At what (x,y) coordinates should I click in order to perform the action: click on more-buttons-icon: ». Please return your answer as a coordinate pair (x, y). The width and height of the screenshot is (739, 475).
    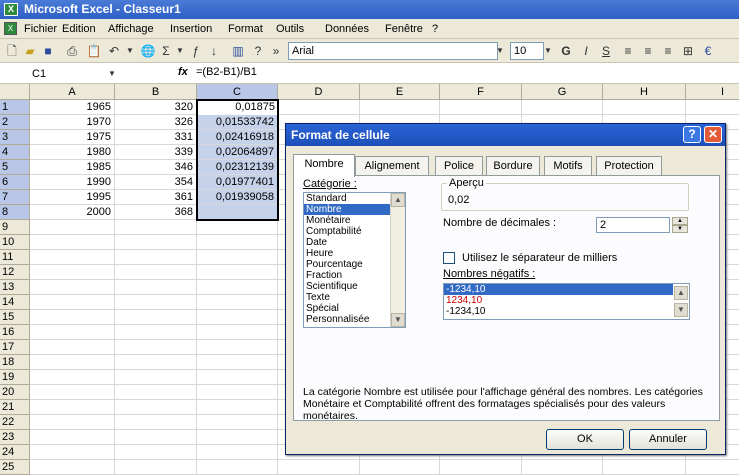
    Looking at the image, I should click on (276, 51).